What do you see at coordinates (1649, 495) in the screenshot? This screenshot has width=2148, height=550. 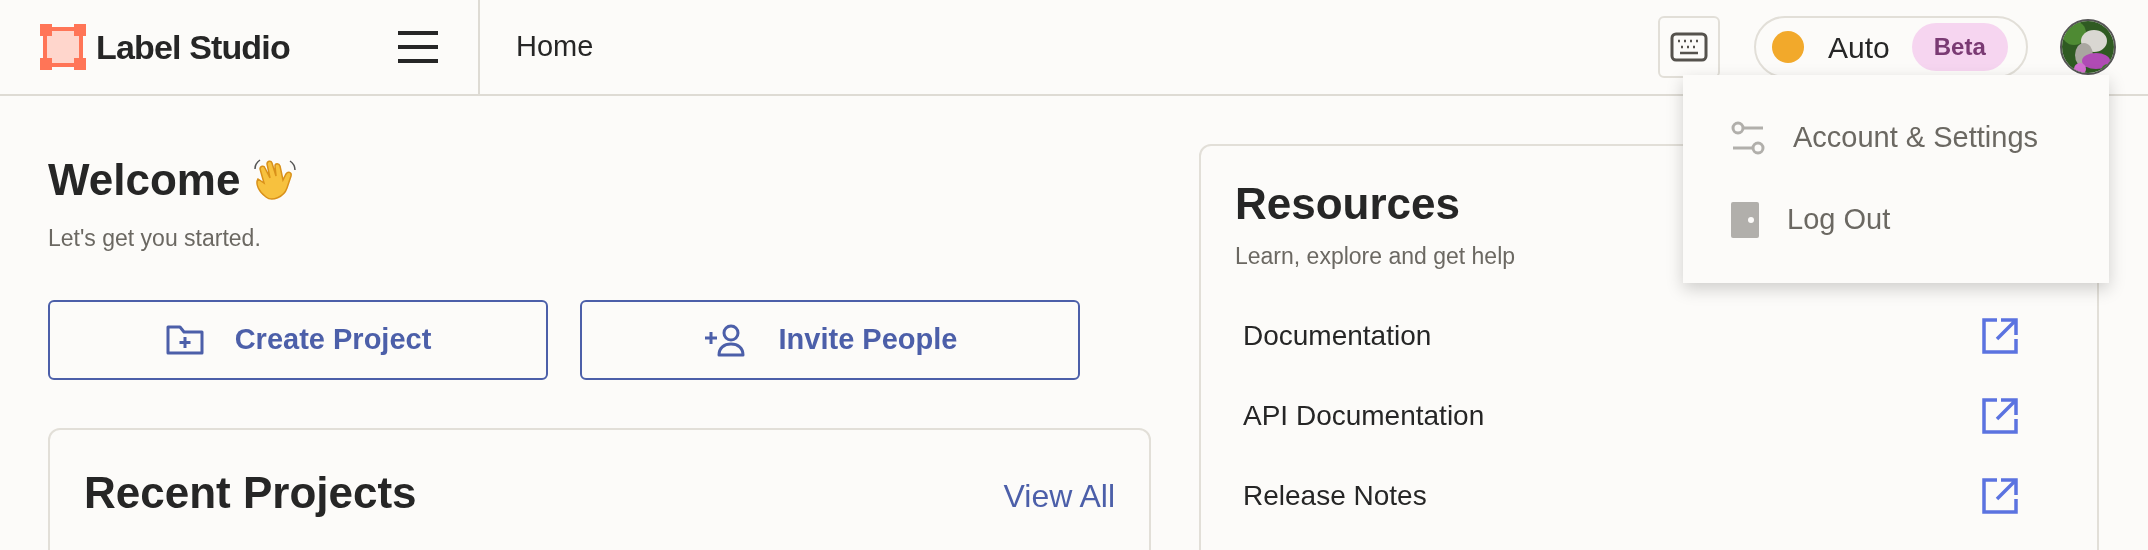 I see `resource-link: Release Notes` at bounding box center [1649, 495].